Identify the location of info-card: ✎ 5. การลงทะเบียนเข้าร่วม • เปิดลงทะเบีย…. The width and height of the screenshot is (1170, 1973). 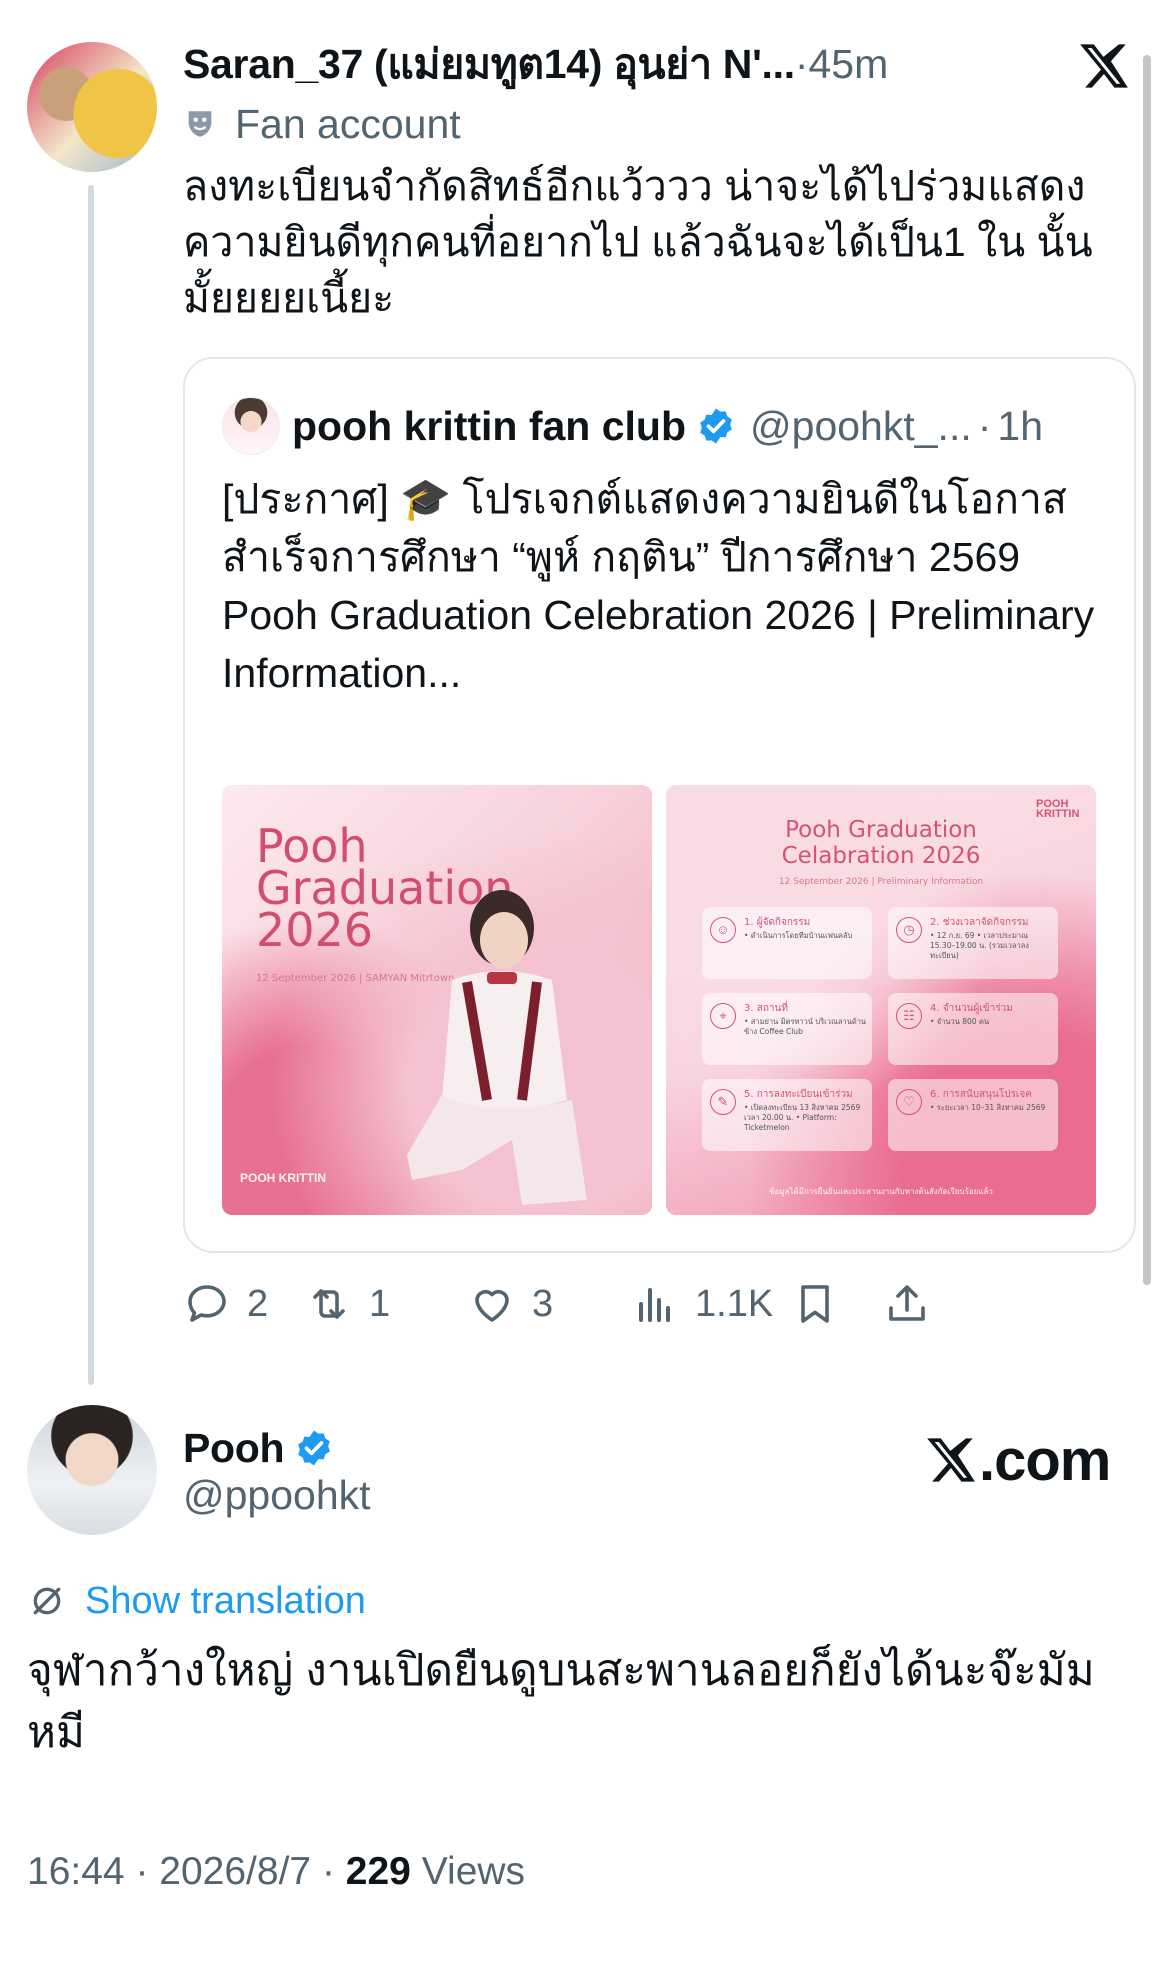
(787, 1115).